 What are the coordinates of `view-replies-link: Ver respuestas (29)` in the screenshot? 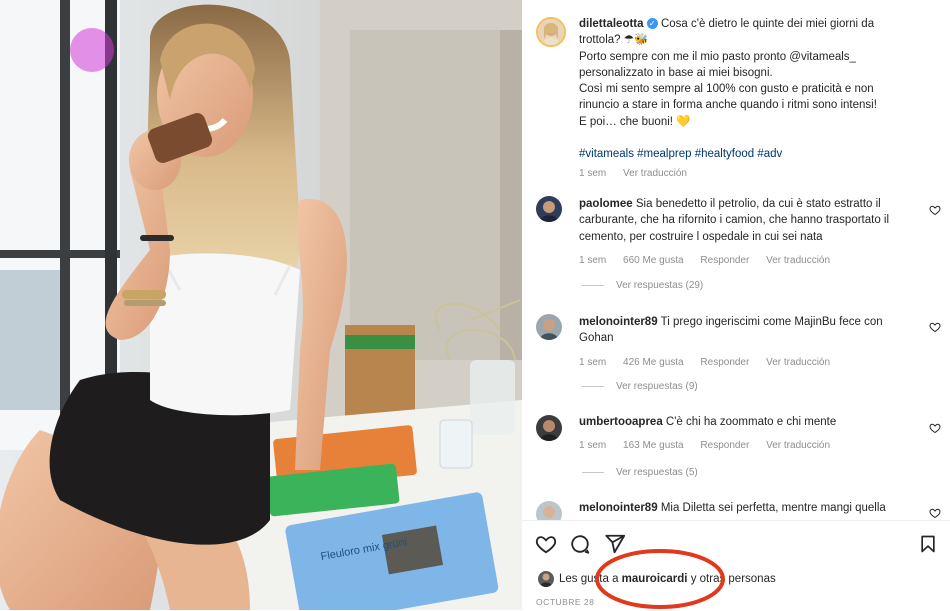 It's located at (642, 285).